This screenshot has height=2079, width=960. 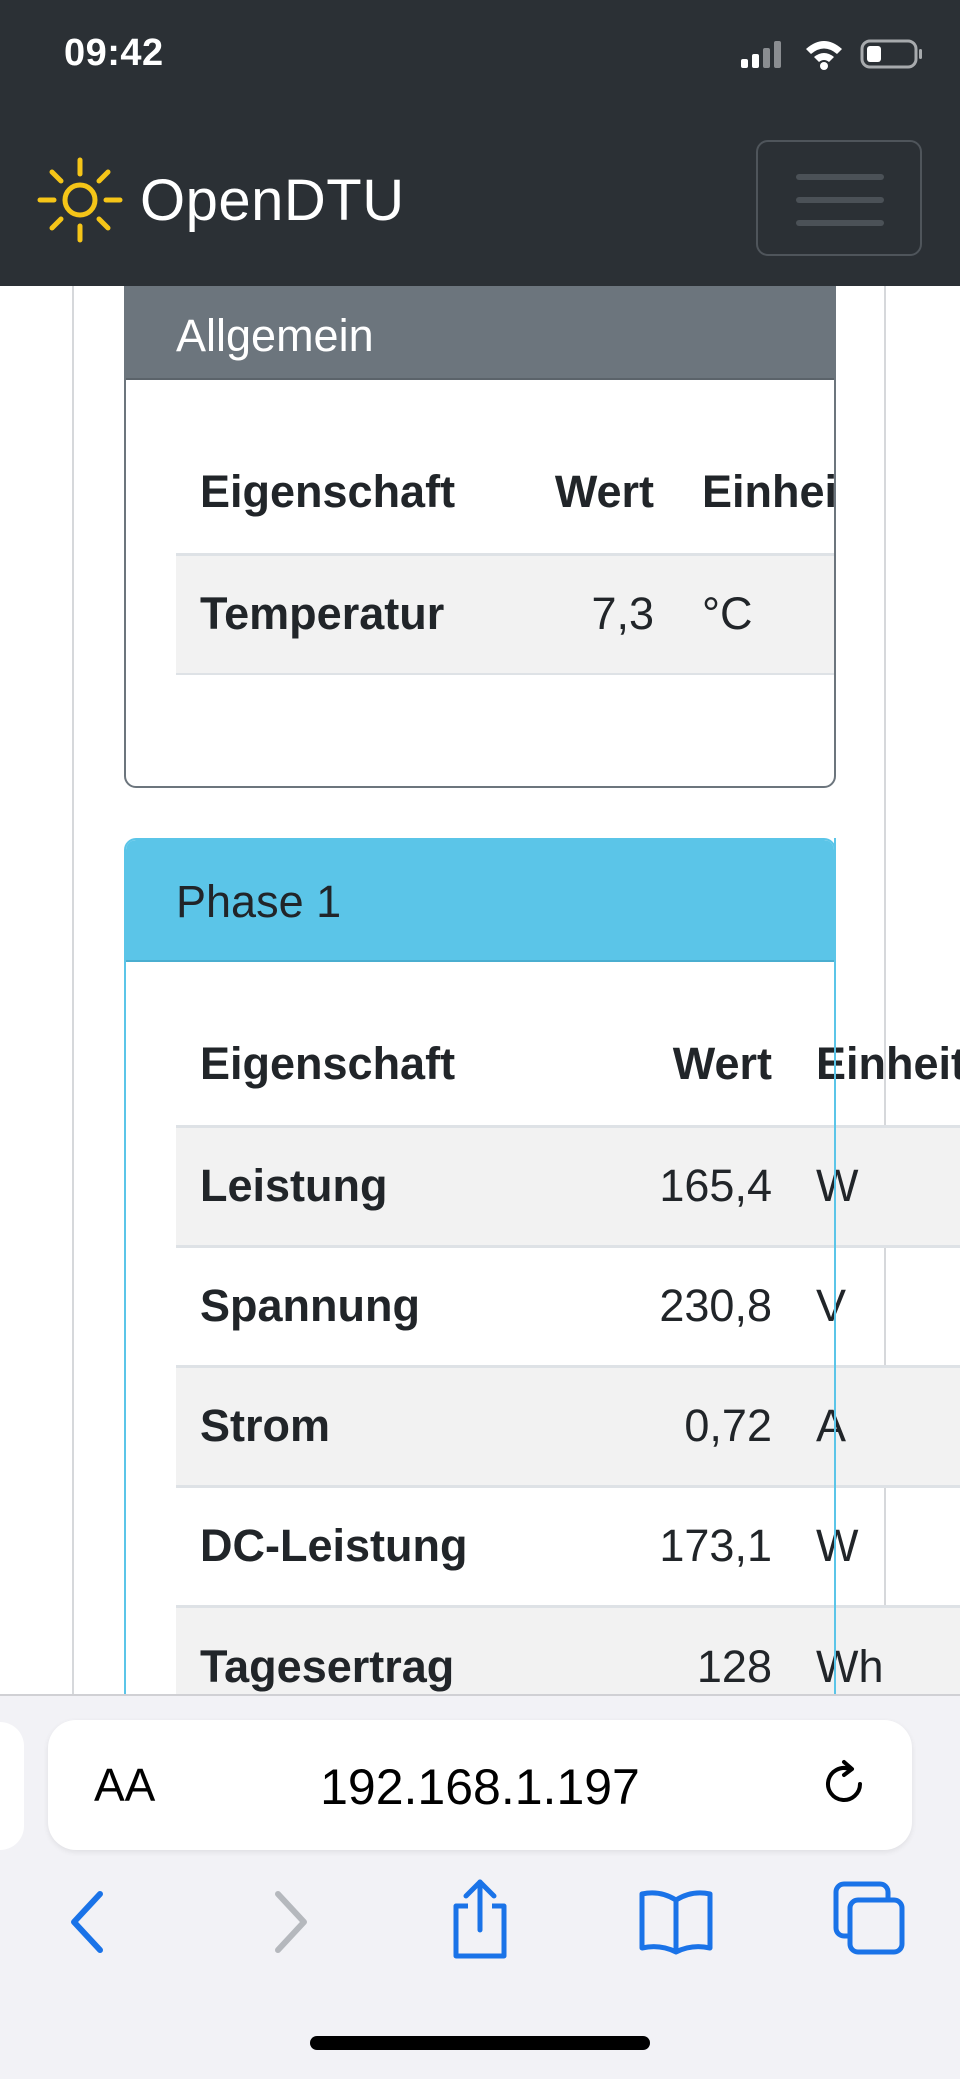 I want to click on row-value: 165,4, so click(x=715, y=1185).